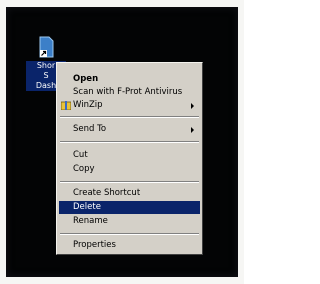  What do you see at coordinates (129, 245) in the screenshot?
I see `menu-item-properties: Properties` at bounding box center [129, 245].